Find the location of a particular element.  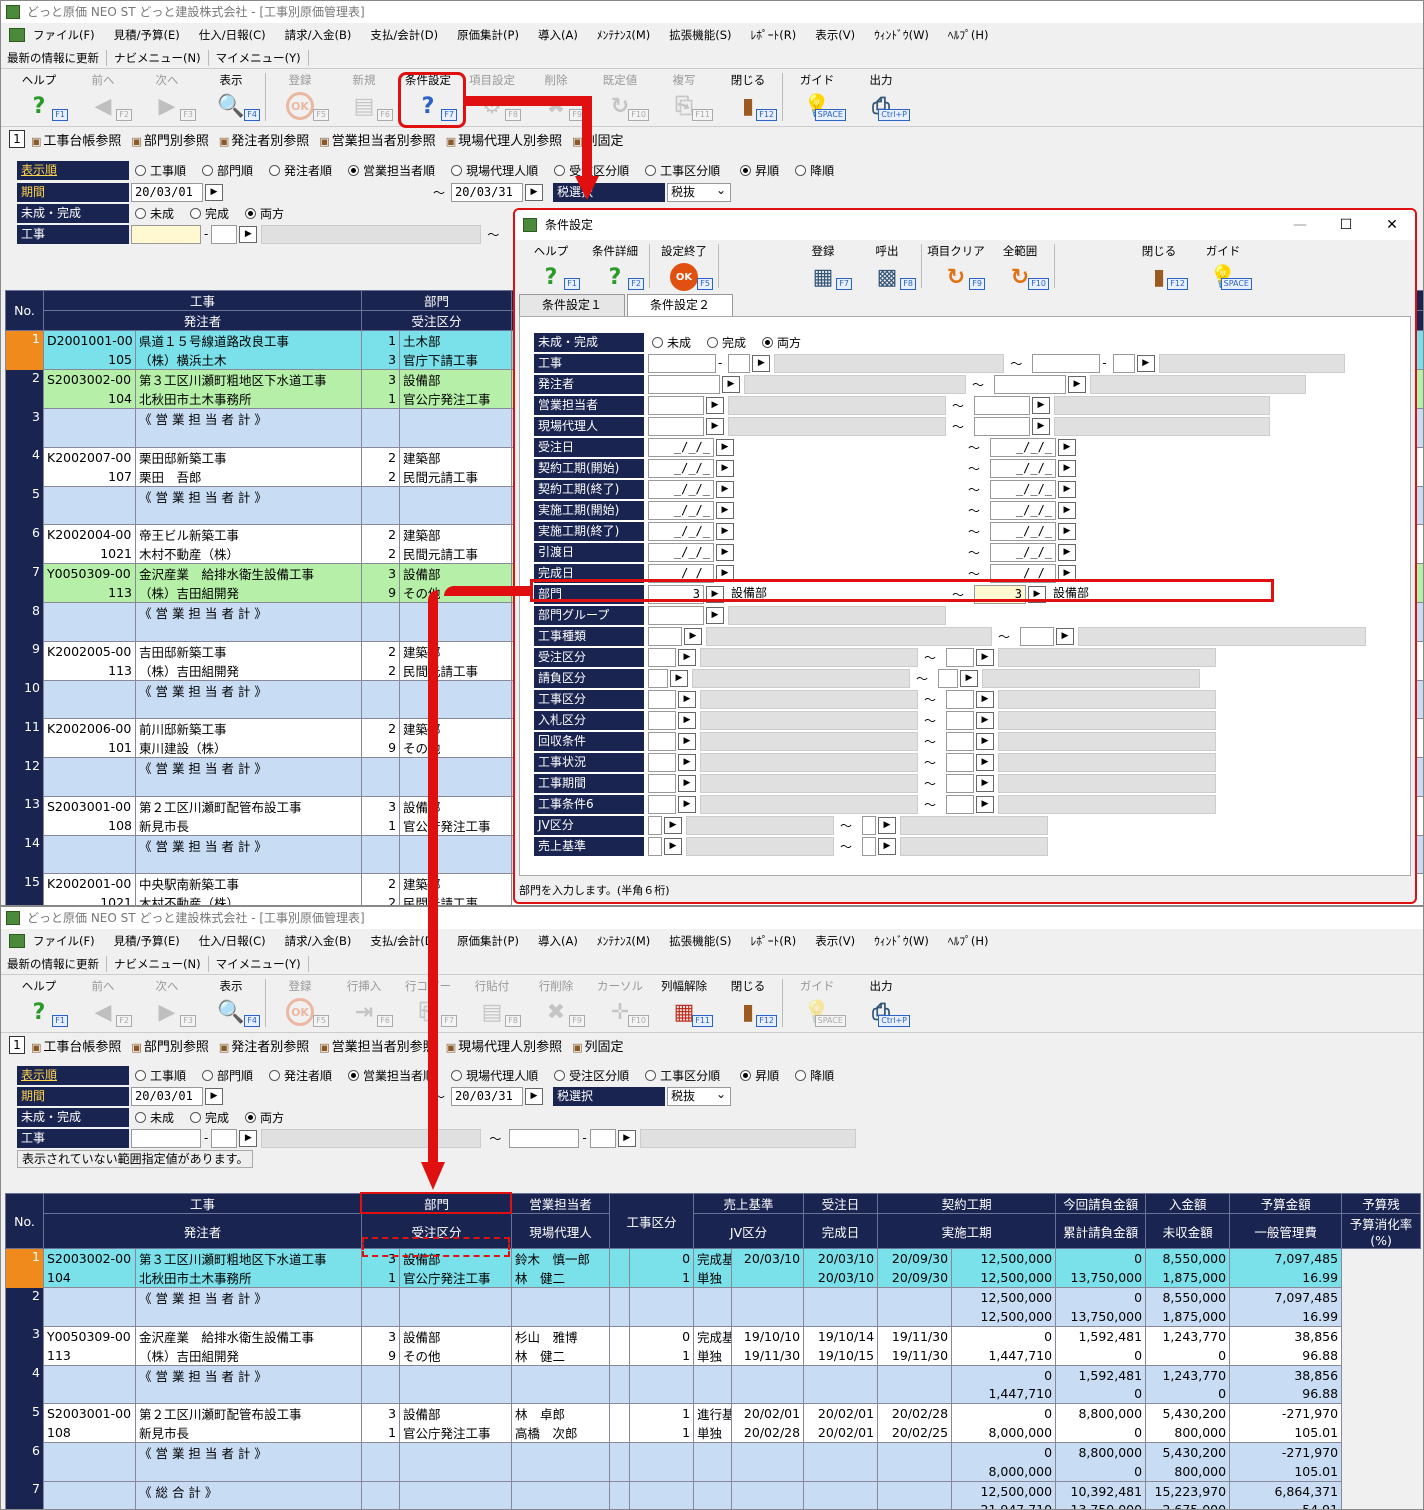

menu-item-11: ｳｨﾝﾄﾞｳ(W) is located at coordinates (901, 35).